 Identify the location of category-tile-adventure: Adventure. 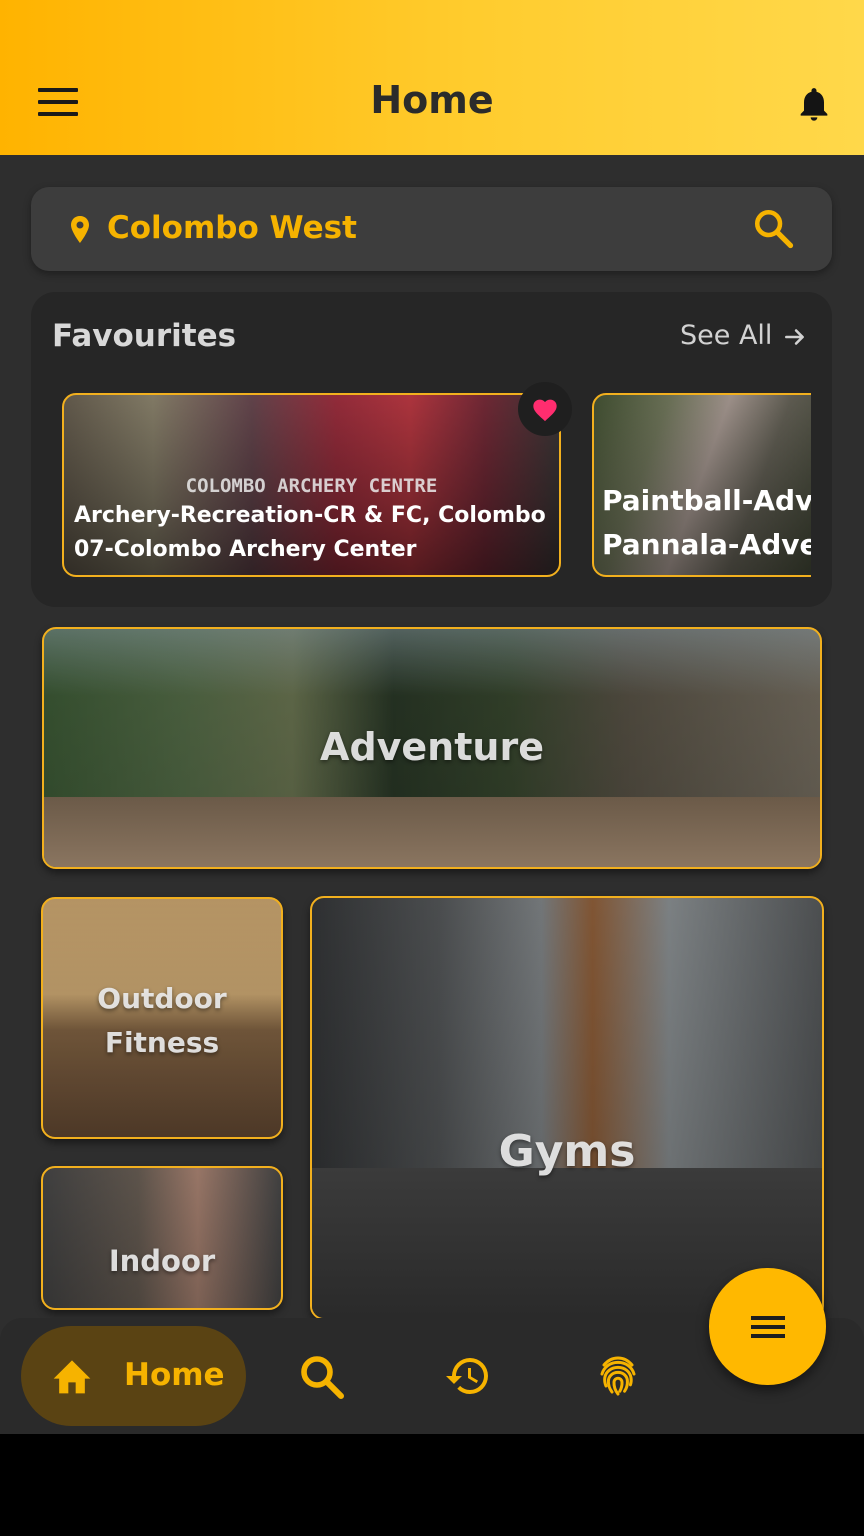
(432, 748).